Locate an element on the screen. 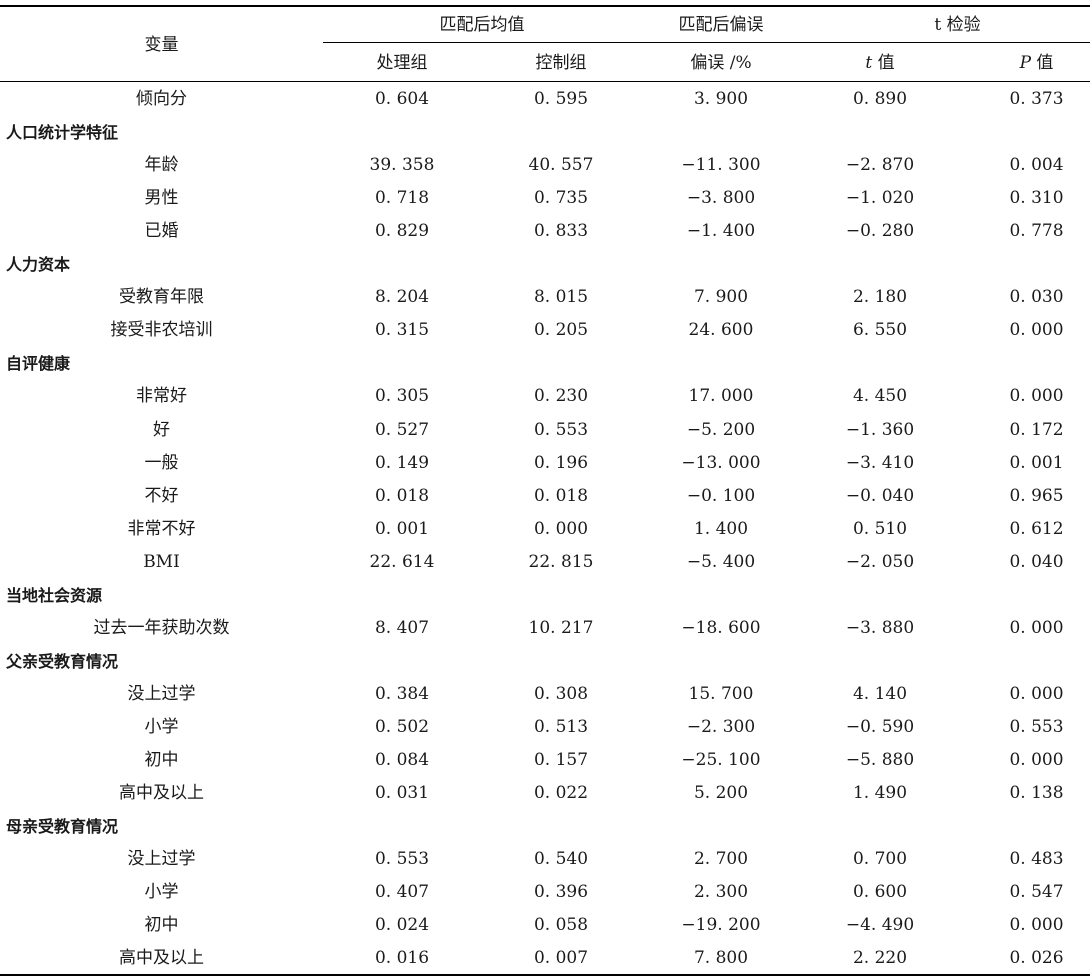 The image size is (1090, 978). header-t-value: t 值 is located at coordinates (880, 63).